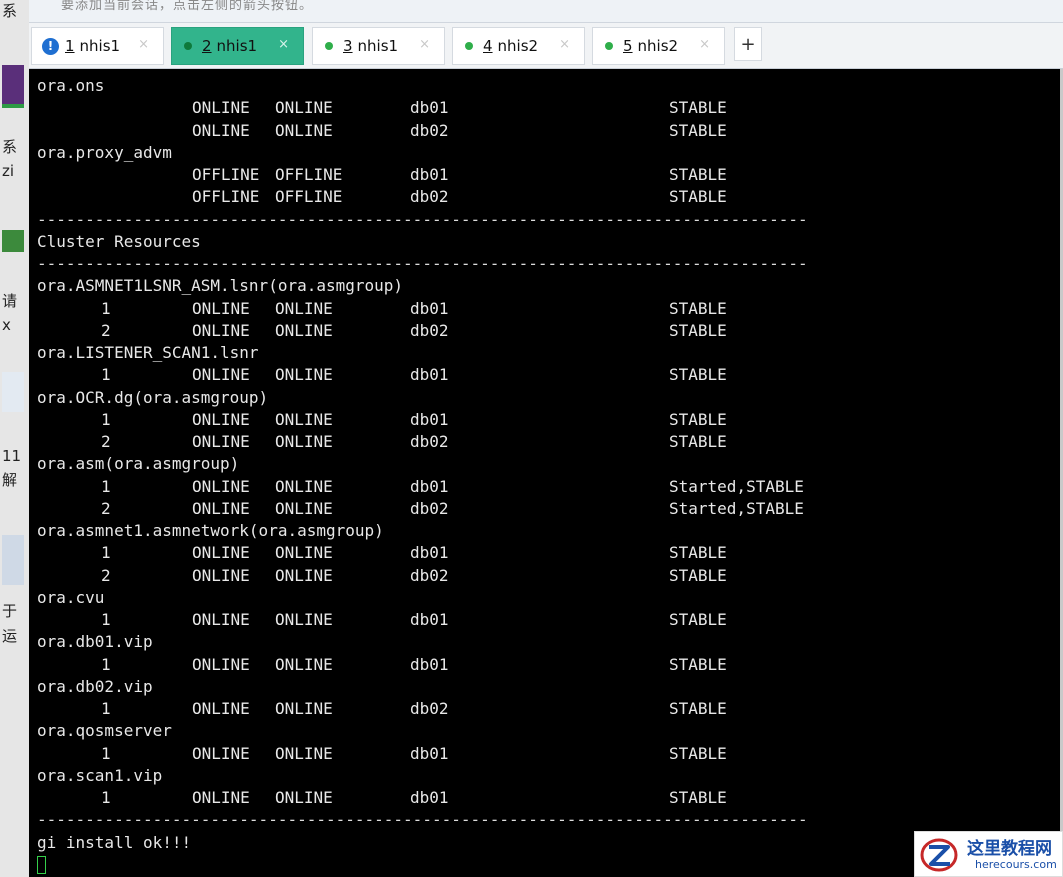 This screenshot has width=1063, height=877. I want to click on resource-name-line: gi install ok!!!, so click(114, 842).